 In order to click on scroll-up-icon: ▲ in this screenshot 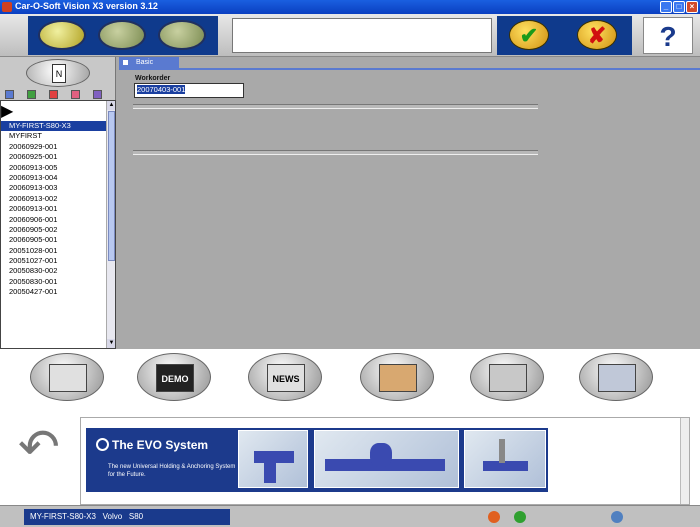, I will do `click(111, 105)`.